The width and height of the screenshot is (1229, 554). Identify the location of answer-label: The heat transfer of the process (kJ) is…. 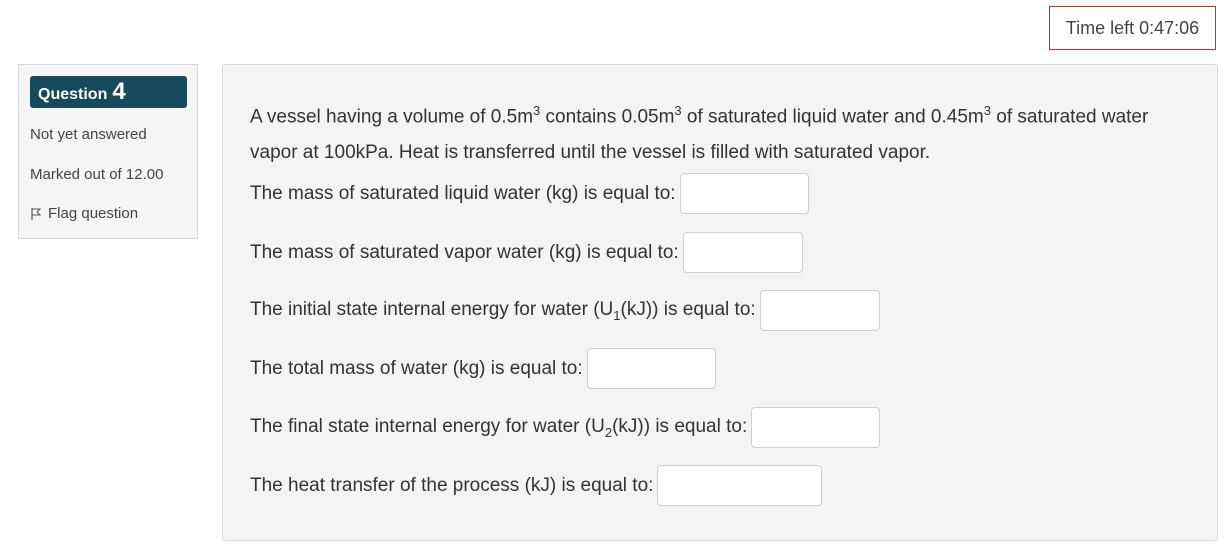
(452, 485).